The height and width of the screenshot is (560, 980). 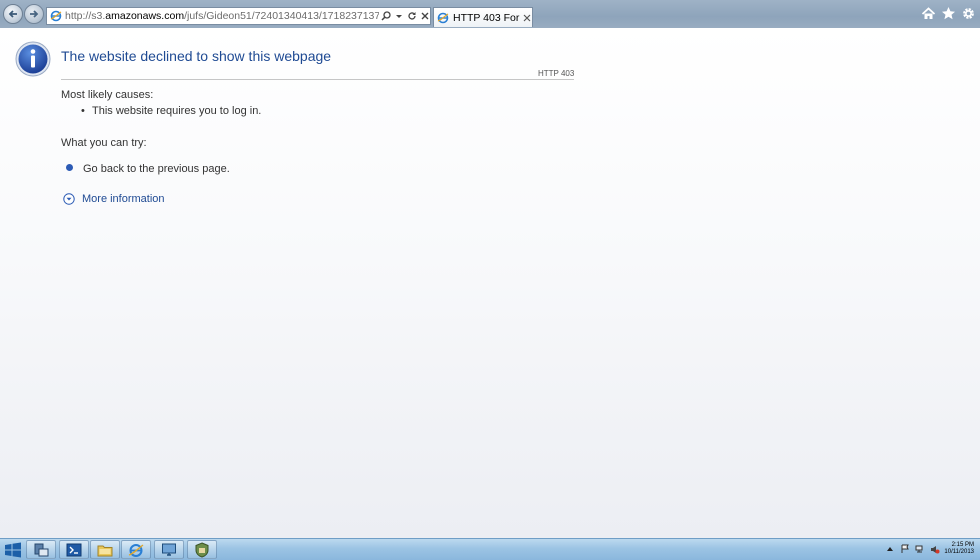 I want to click on stop-button, so click(x=425, y=16).